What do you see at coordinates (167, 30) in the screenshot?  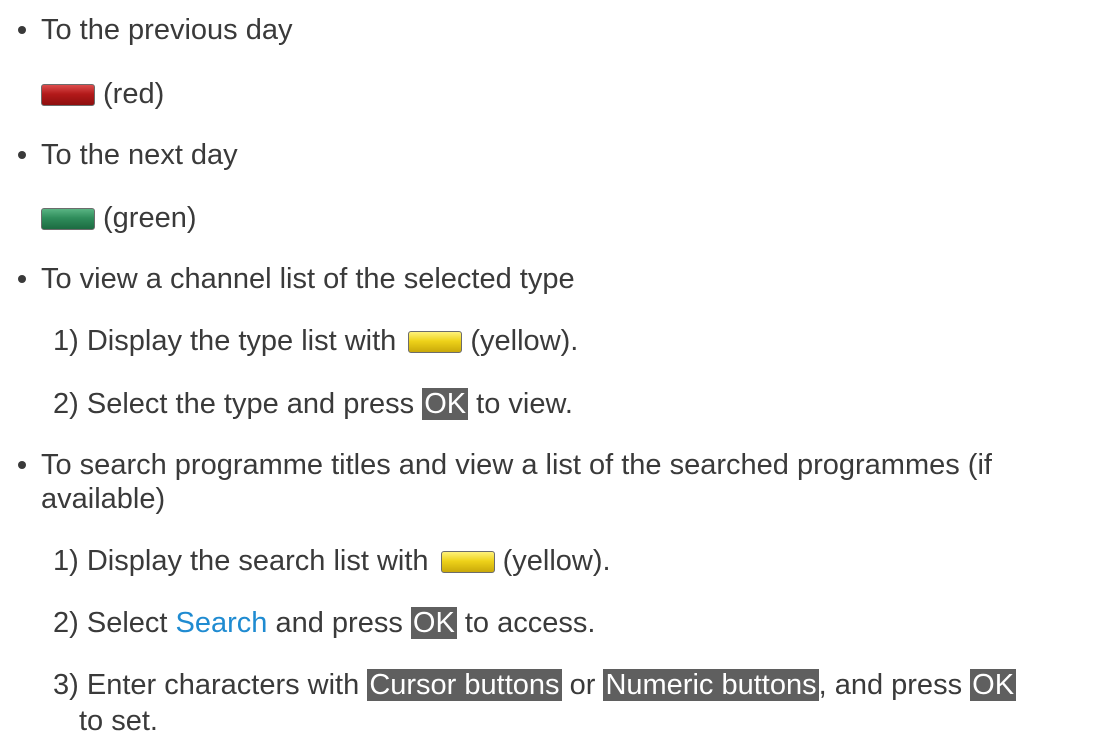 I see `item-previous-day: To the previous day` at bounding box center [167, 30].